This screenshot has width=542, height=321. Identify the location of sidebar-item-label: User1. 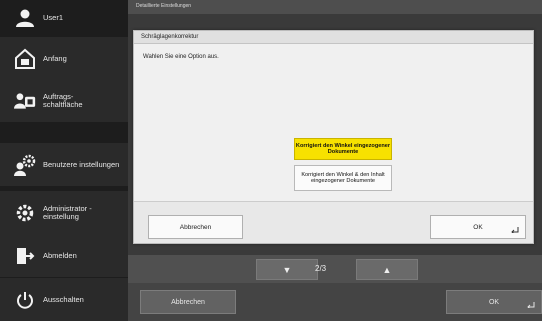
(53, 17).